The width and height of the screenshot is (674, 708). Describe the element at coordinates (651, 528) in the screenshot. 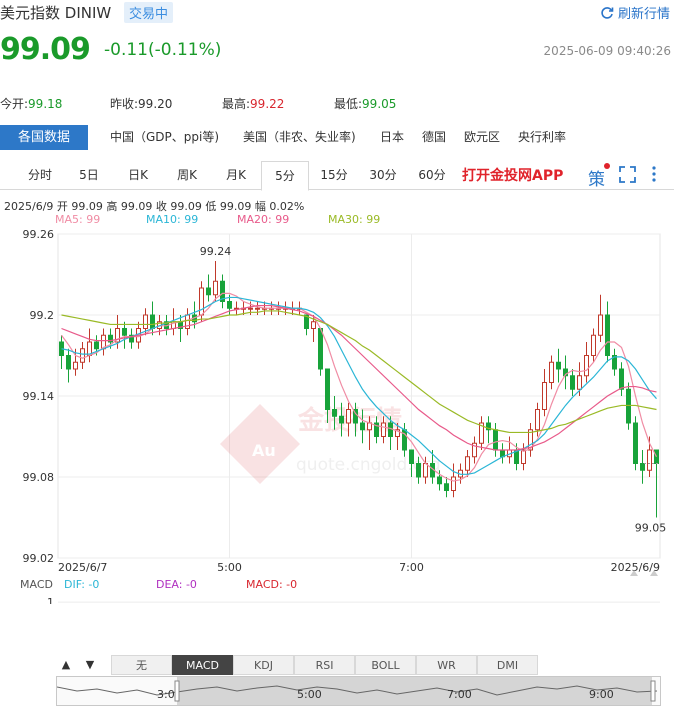

I see `low-annotation: 99.05` at that location.